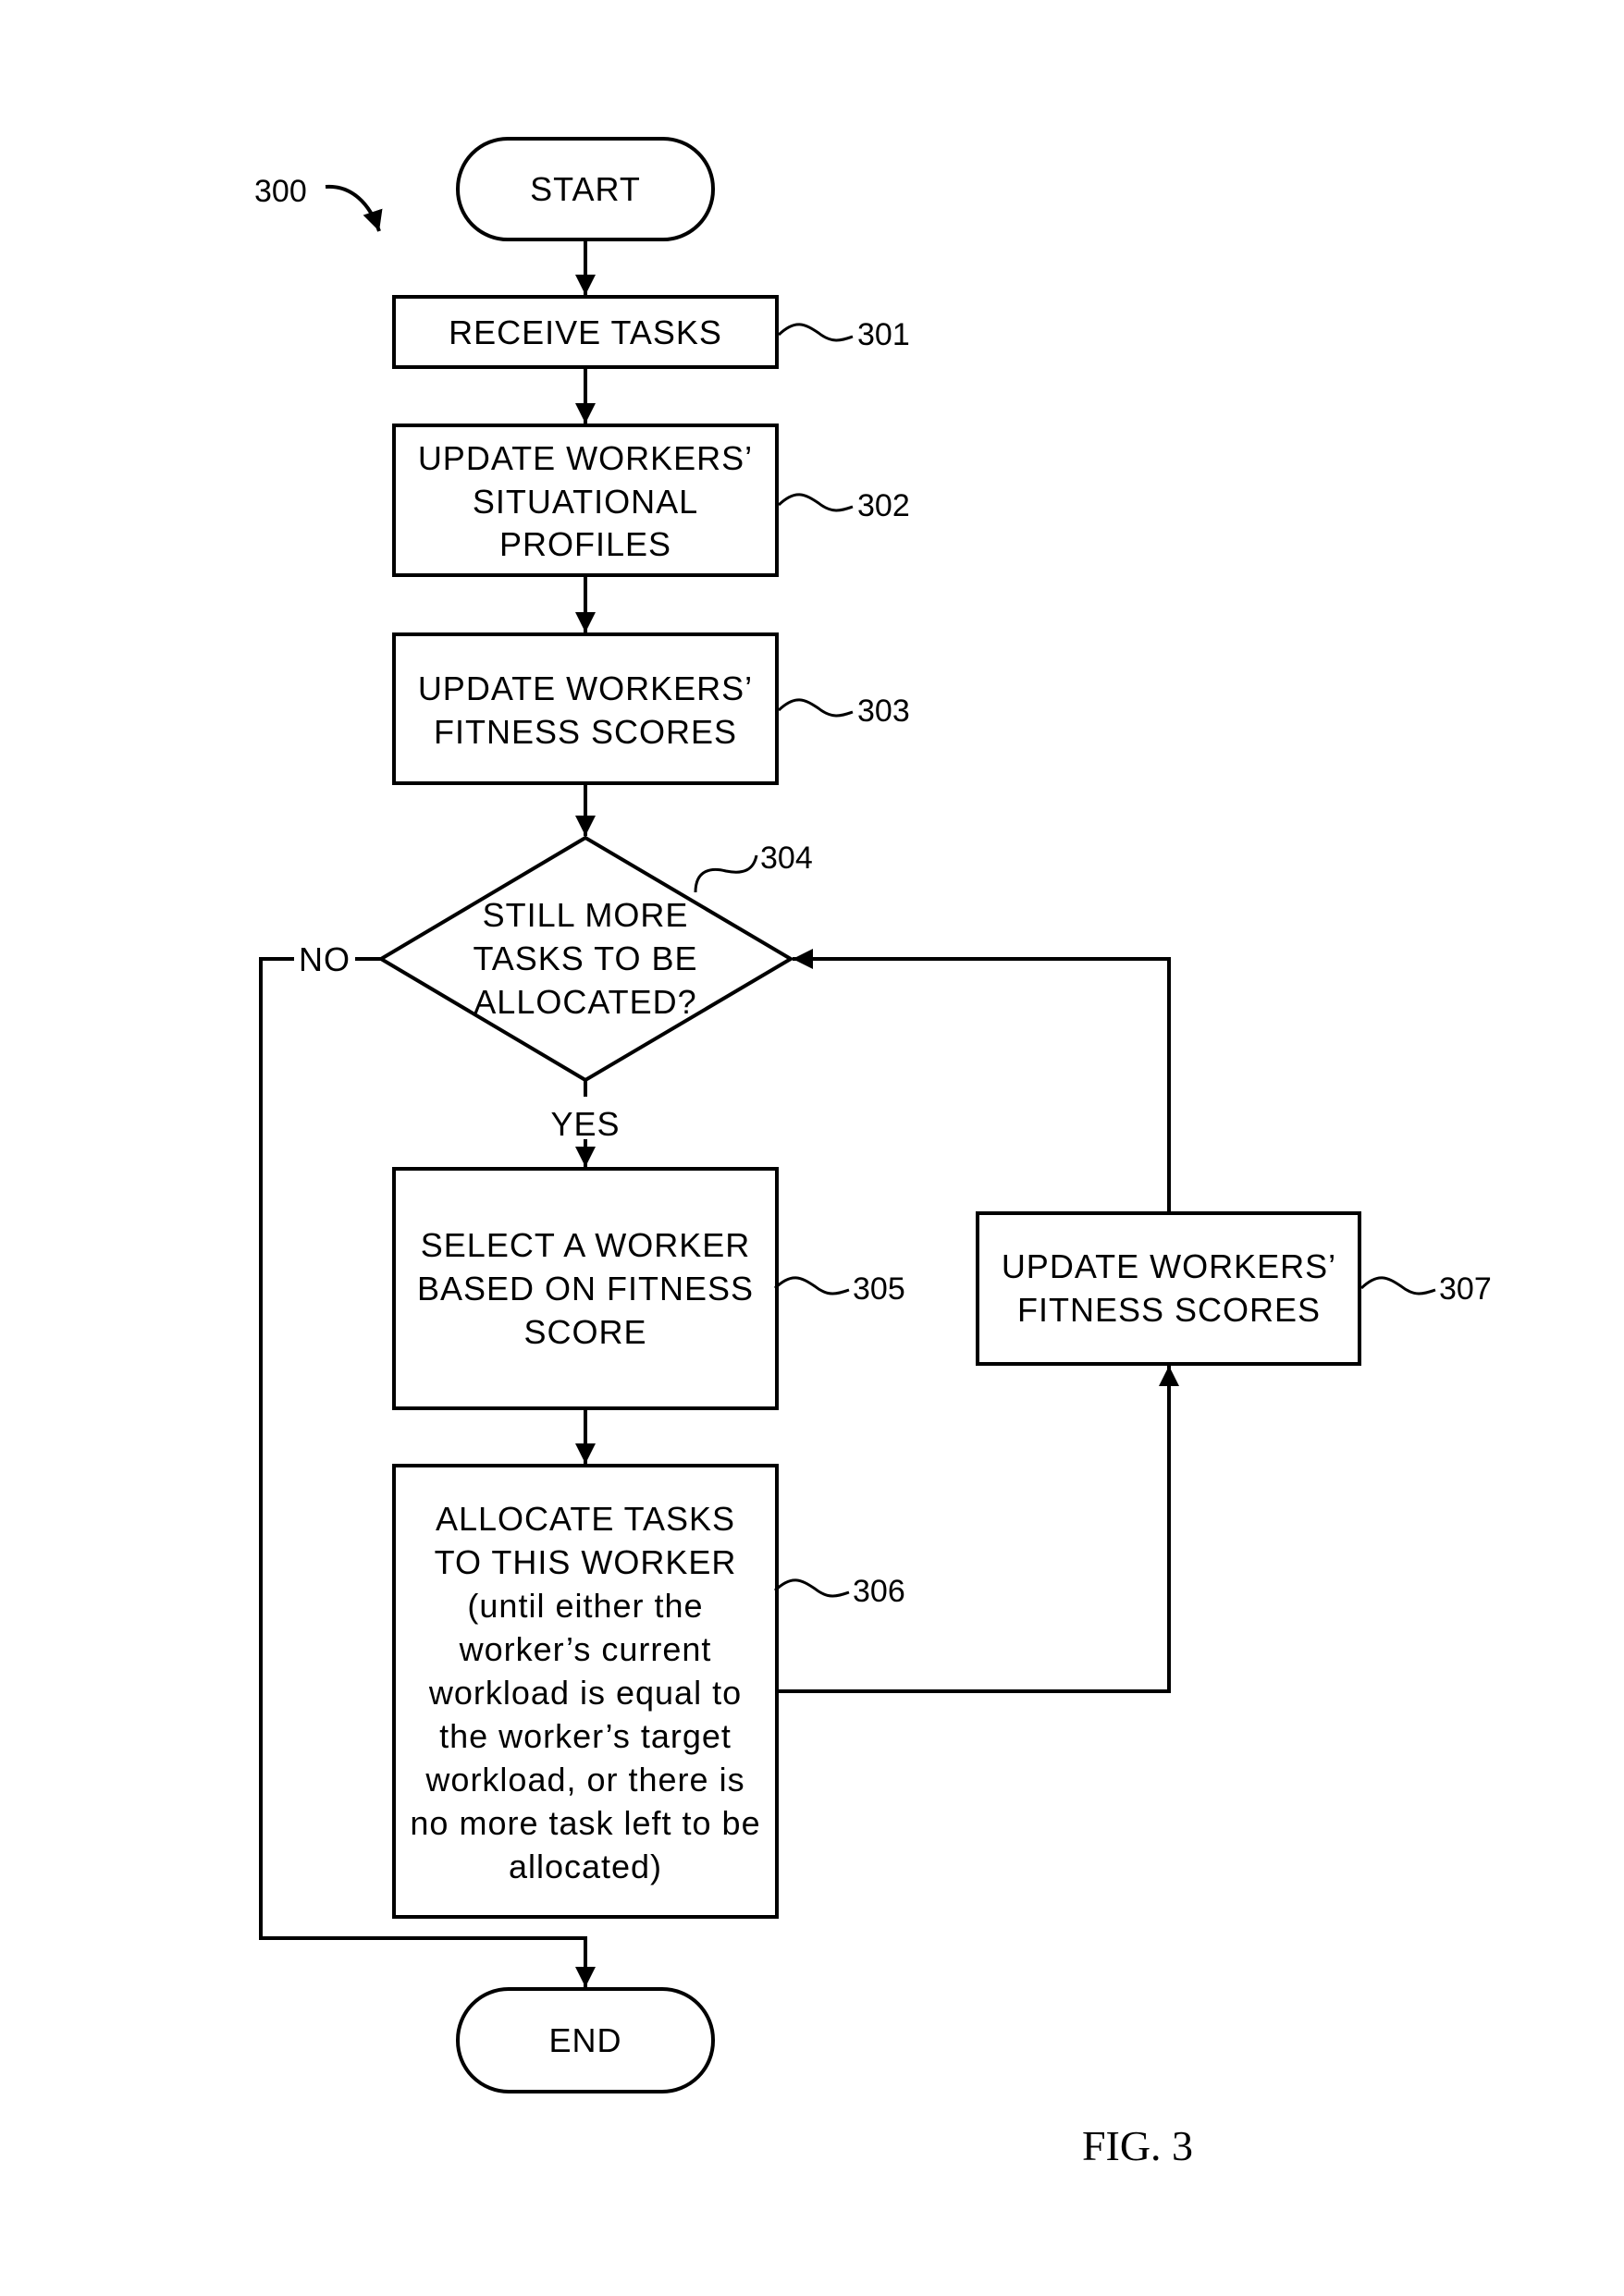  Describe the element at coordinates (1137, 2145) in the screenshot. I see `figure-caption: FIG. 3` at that location.